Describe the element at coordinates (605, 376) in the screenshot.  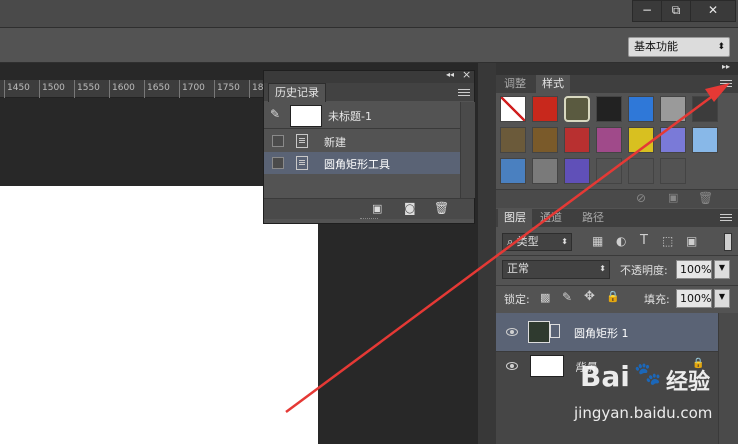
I see `watermark-brand: Bai` at that location.